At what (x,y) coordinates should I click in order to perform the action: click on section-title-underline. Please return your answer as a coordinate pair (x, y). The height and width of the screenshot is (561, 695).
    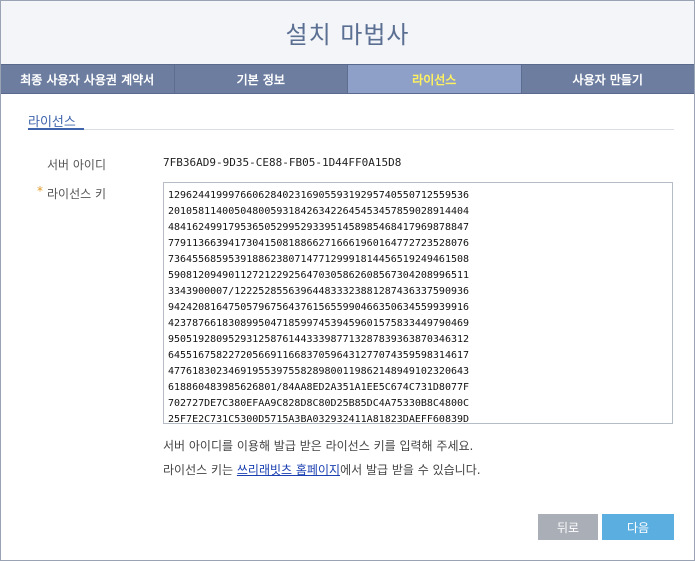
    Looking at the image, I should click on (56, 129).